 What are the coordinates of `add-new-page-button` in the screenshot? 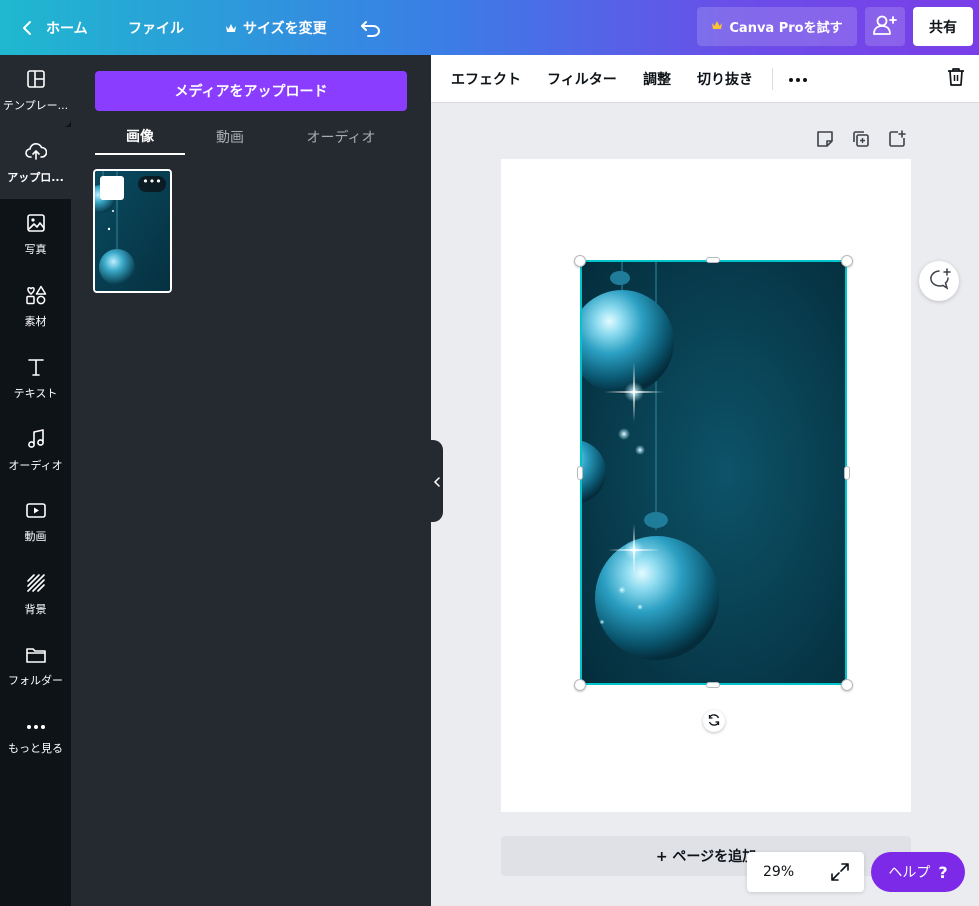 It's located at (897, 141).